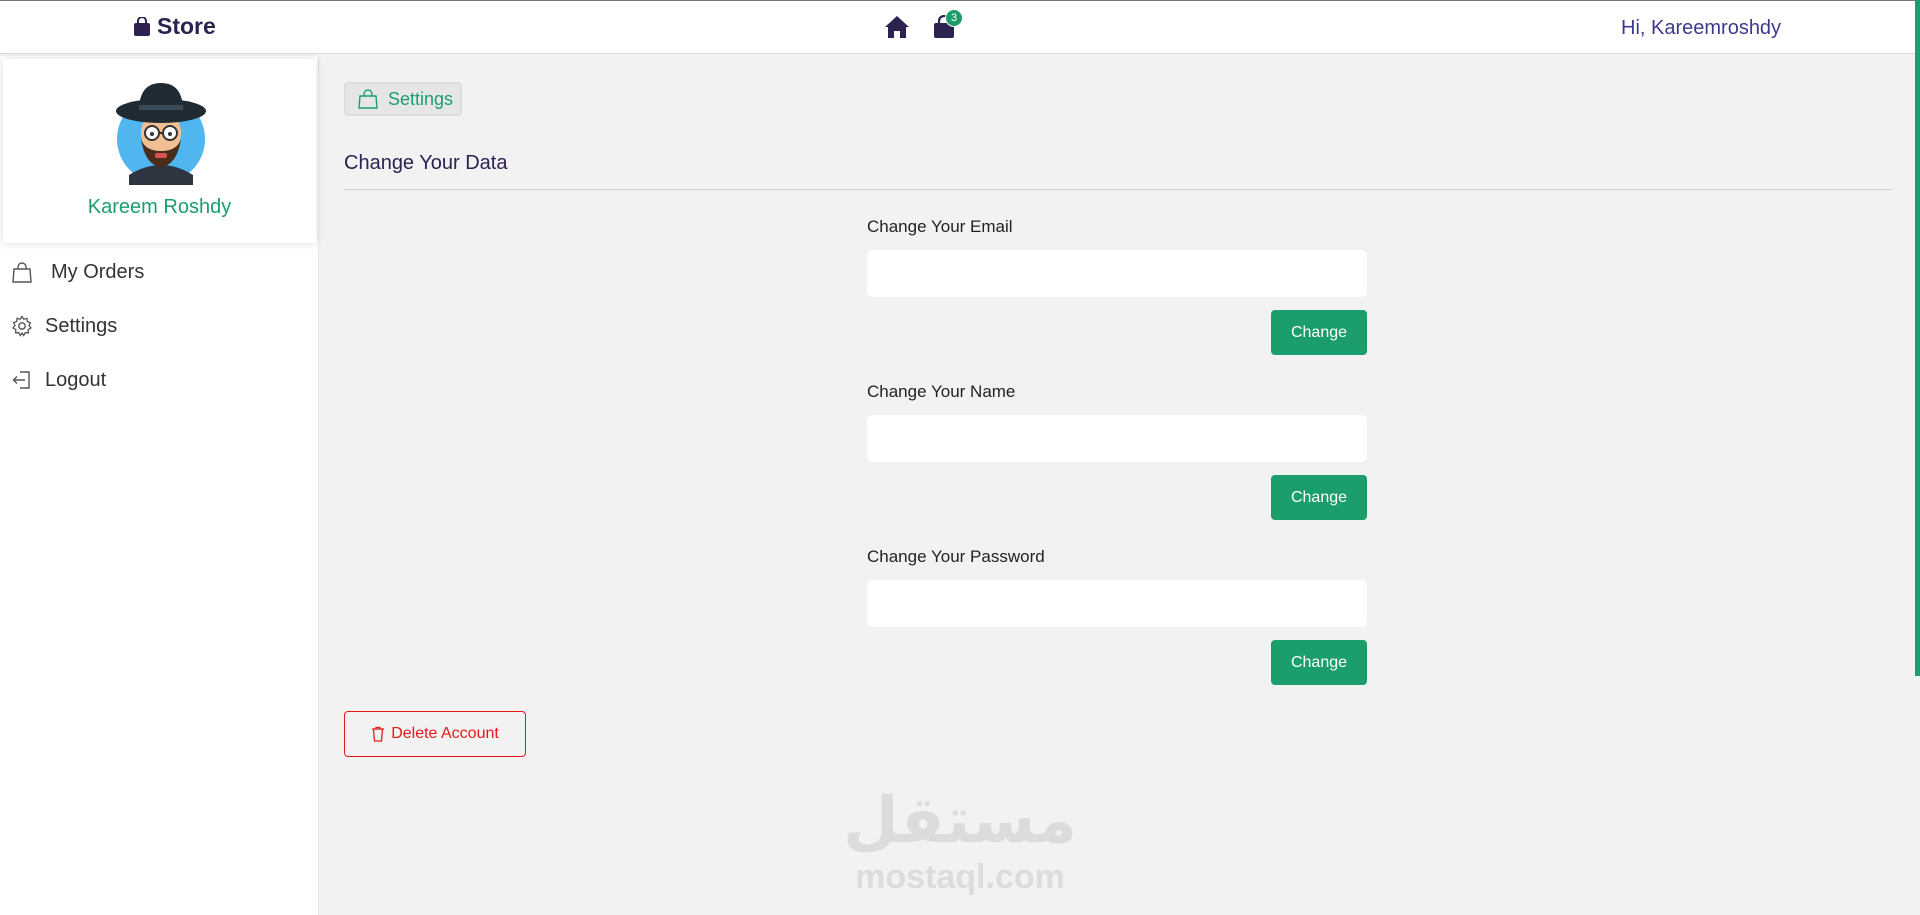  What do you see at coordinates (1319, 332) in the screenshot?
I see `change-email-button: Change` at bounding box center [1319, 332].